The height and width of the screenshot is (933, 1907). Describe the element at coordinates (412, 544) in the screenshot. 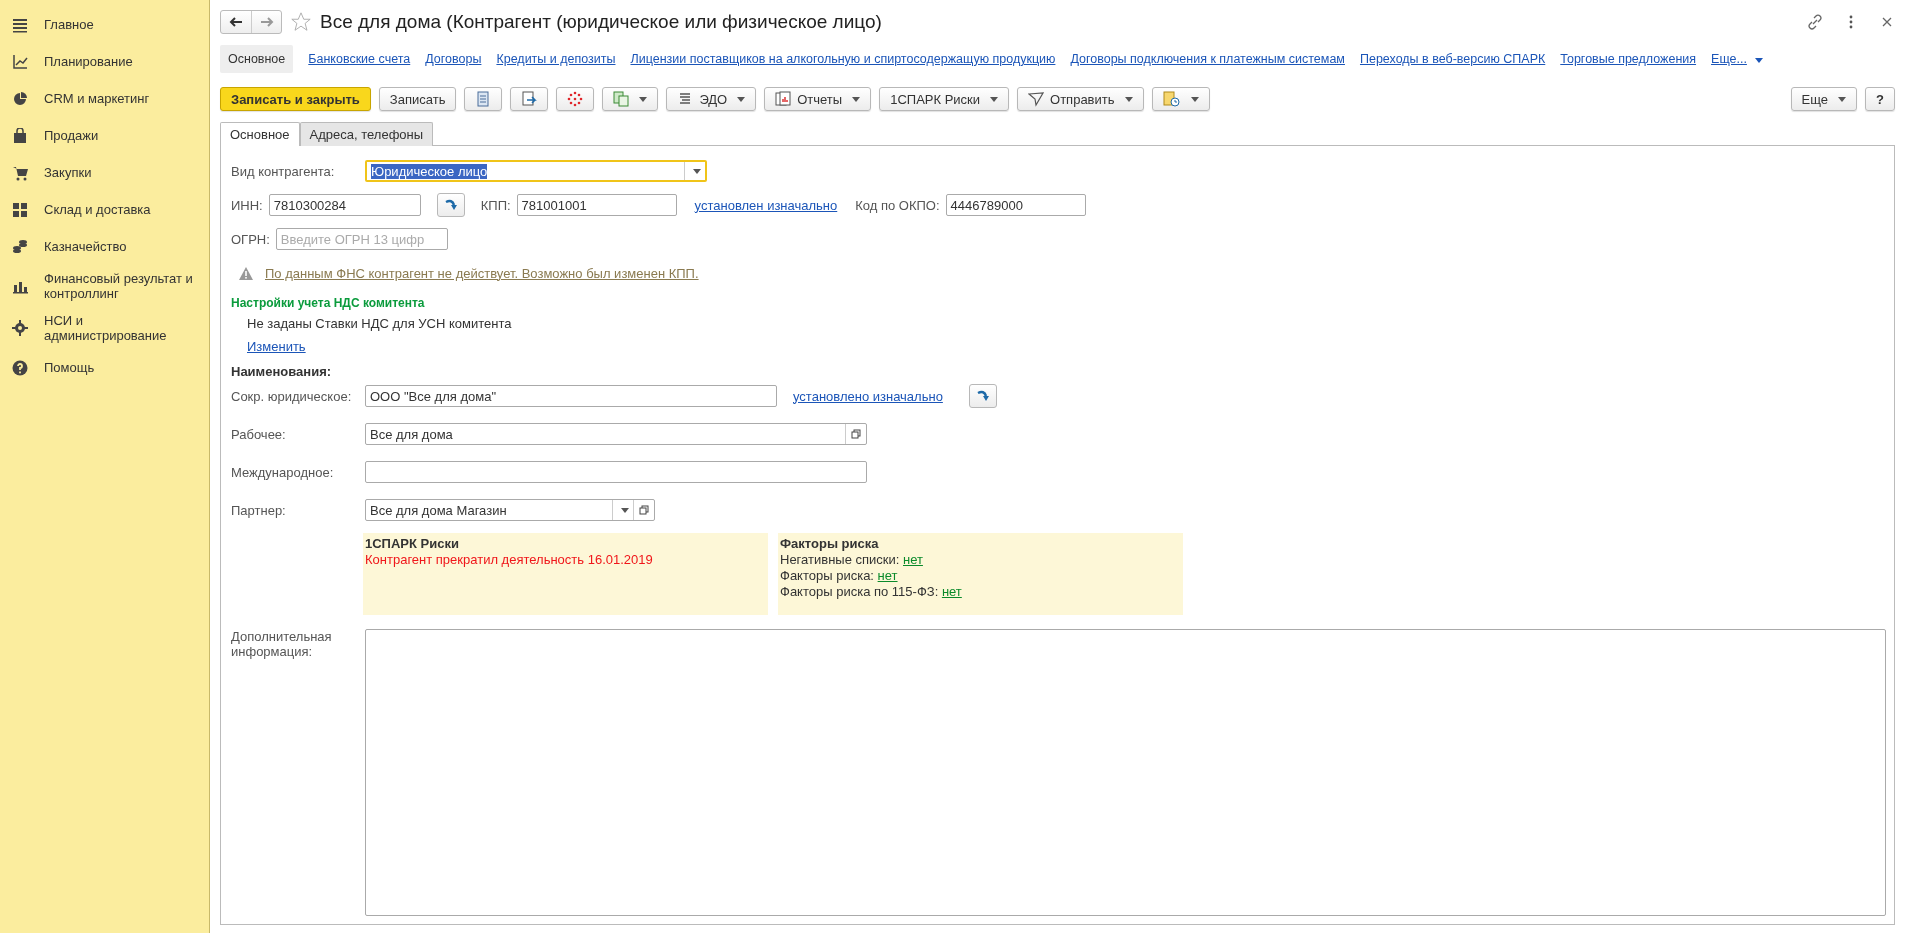

I see `panel-title: 1СПАРК Риски` at that location.